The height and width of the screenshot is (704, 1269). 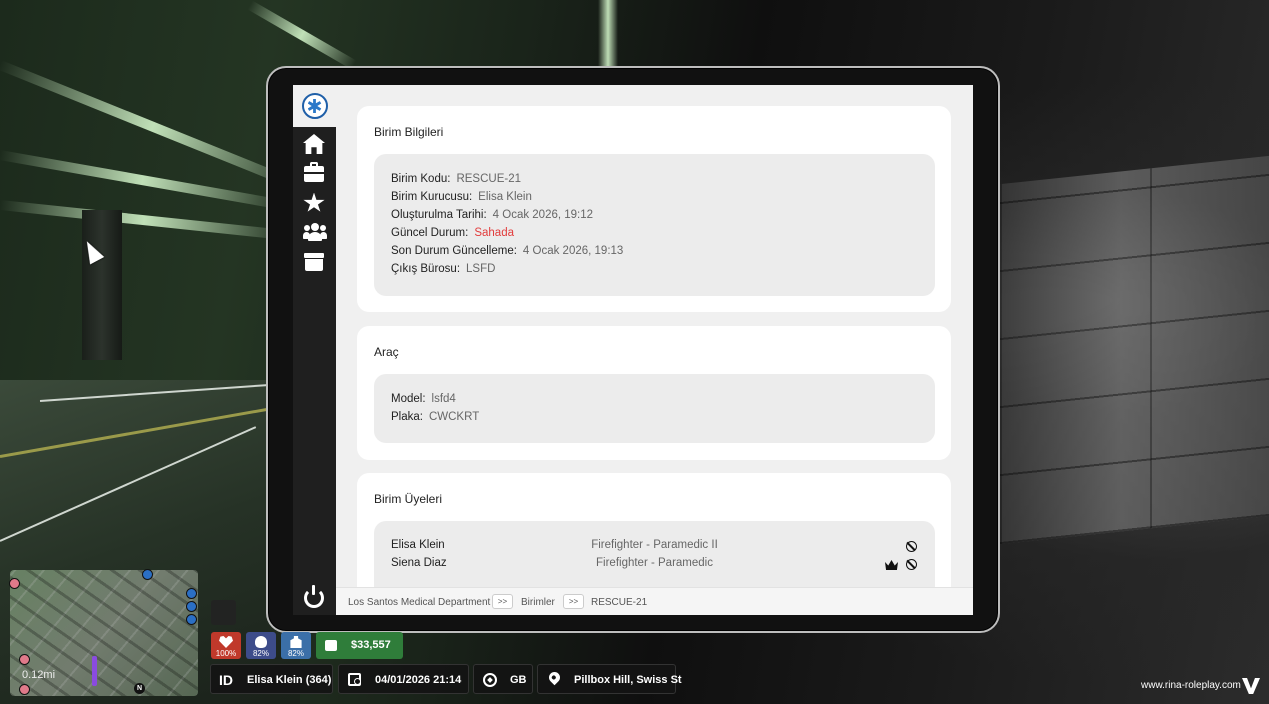 I want to click on health-stat: 100%, so click(x=226, y=645).